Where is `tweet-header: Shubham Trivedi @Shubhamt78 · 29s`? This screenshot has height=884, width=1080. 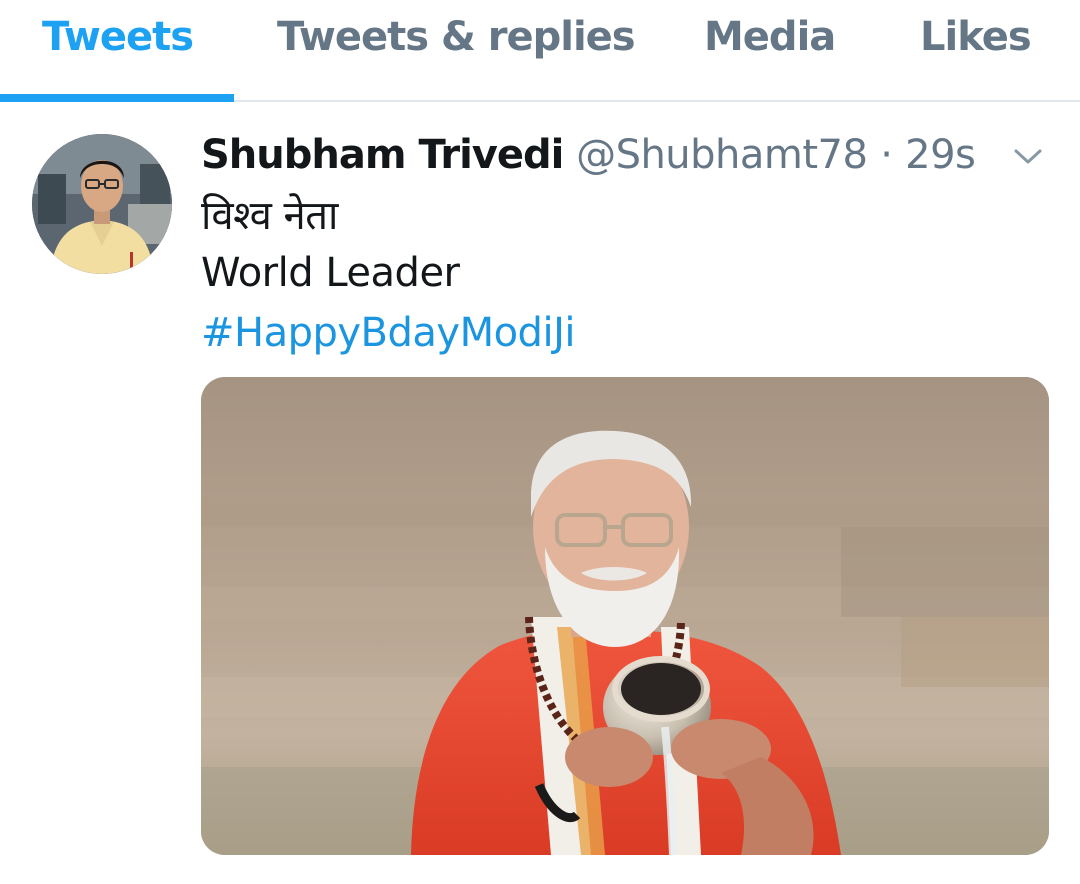 tweet-header: Shubham Trivedi @Shubhamt78 · 29s is located at coordinates (588, 155).